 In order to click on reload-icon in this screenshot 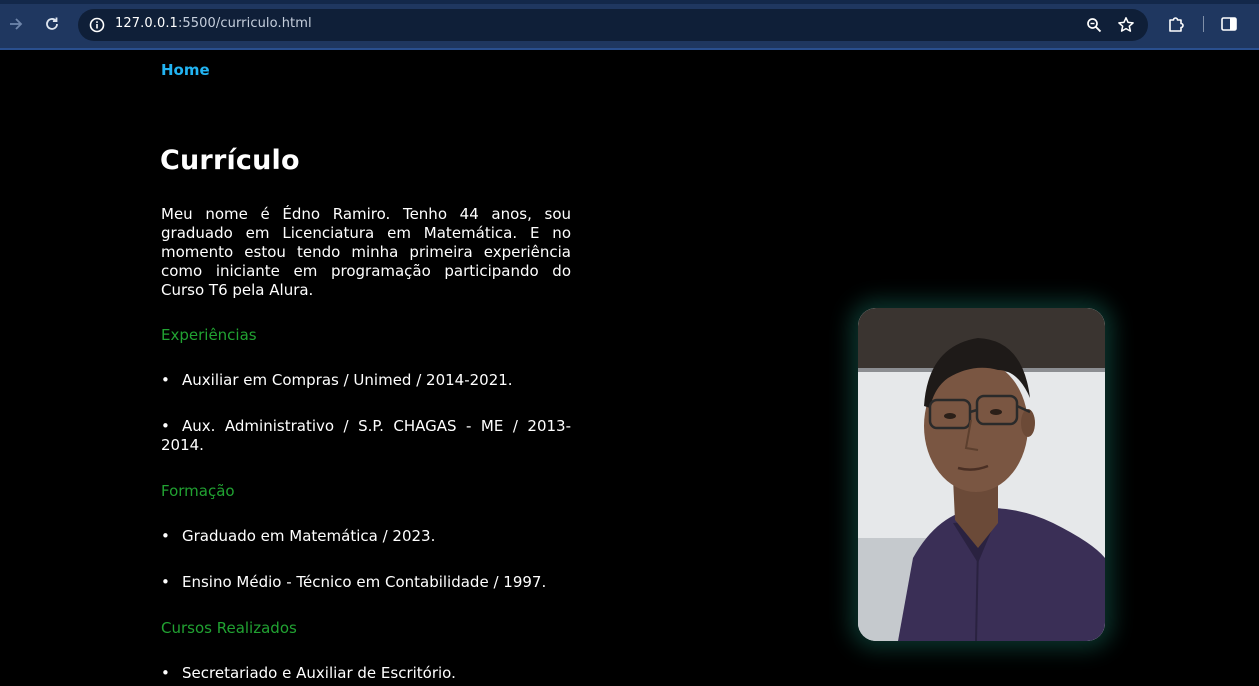, I will do `click(52, 24)`.